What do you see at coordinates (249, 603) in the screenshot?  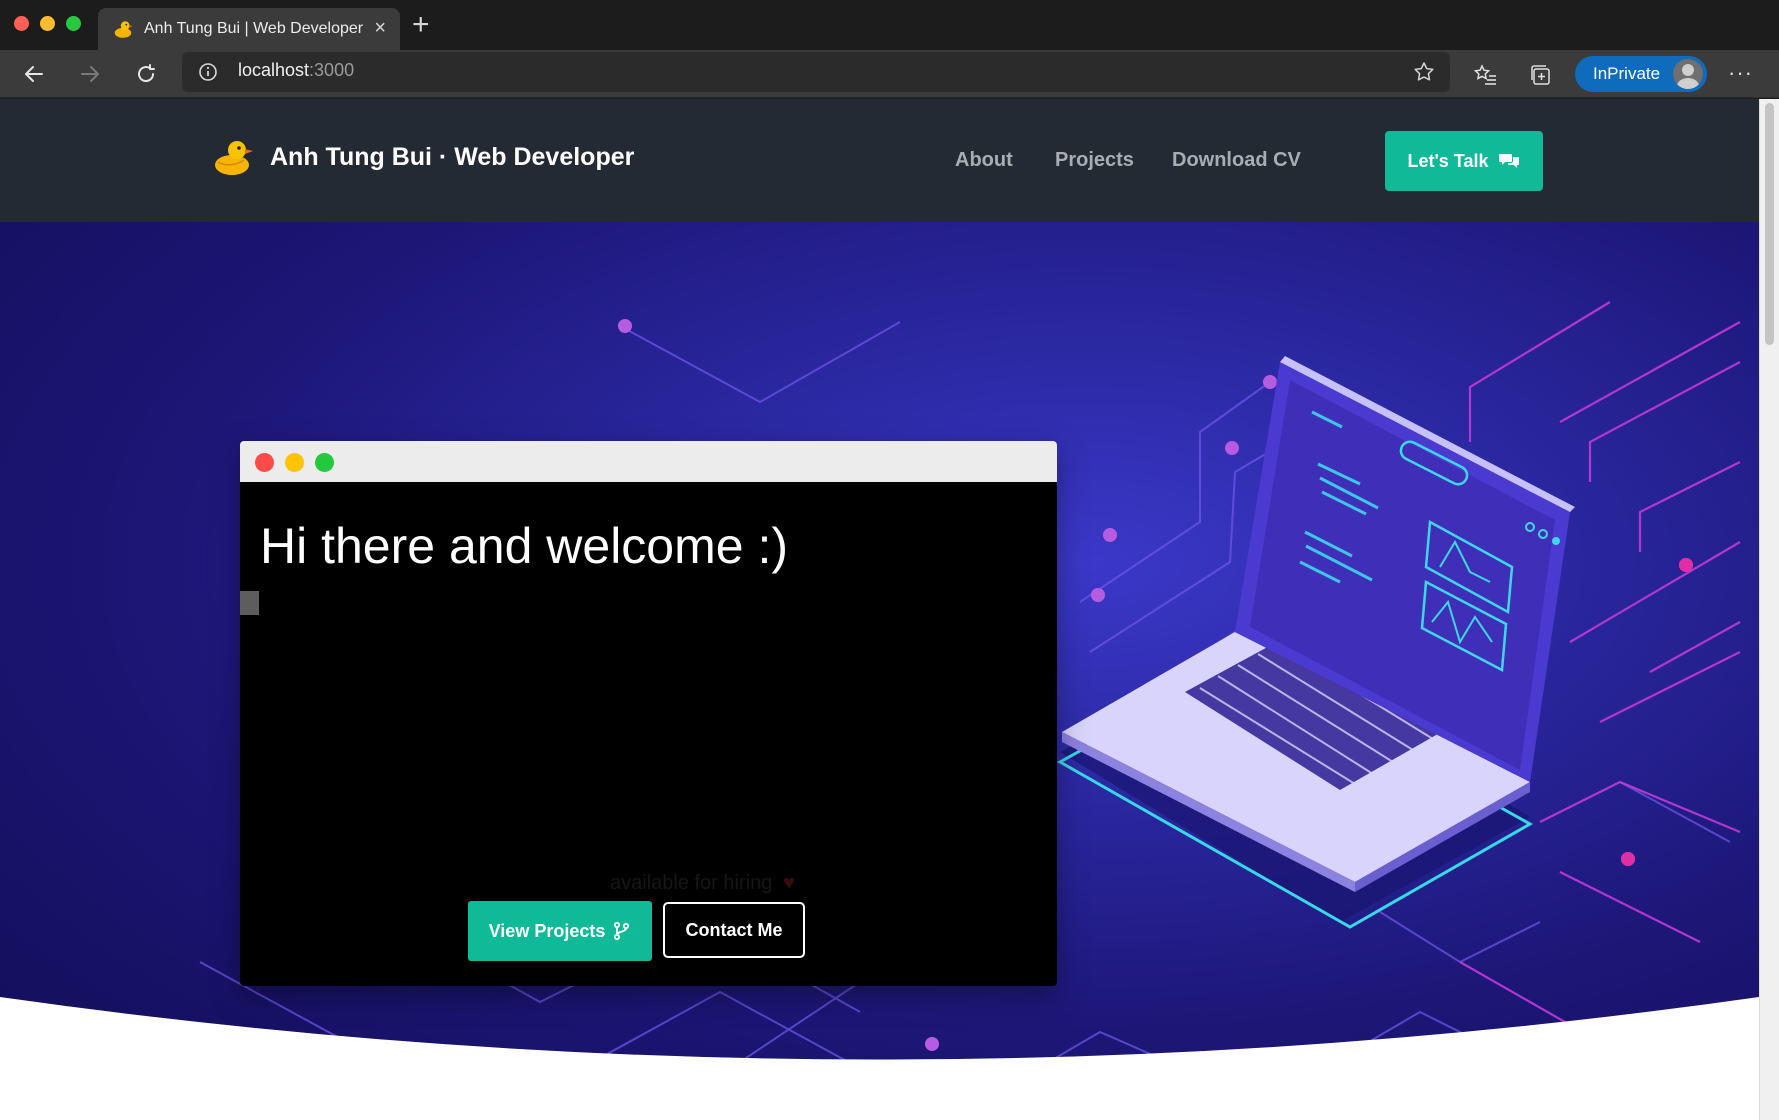 I see `terminal-cursor` at bounding box center [249, 603].